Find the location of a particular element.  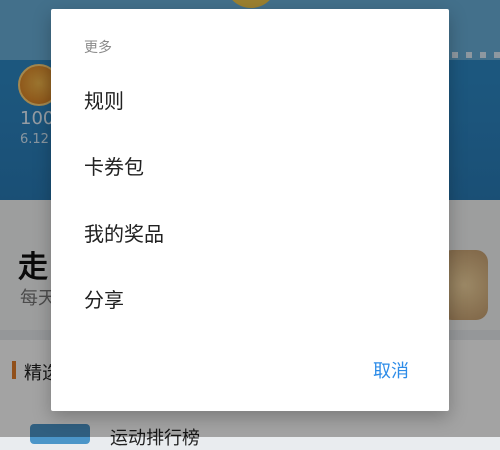

menu-item-share: 分享 is located at coordinates (254, 300).